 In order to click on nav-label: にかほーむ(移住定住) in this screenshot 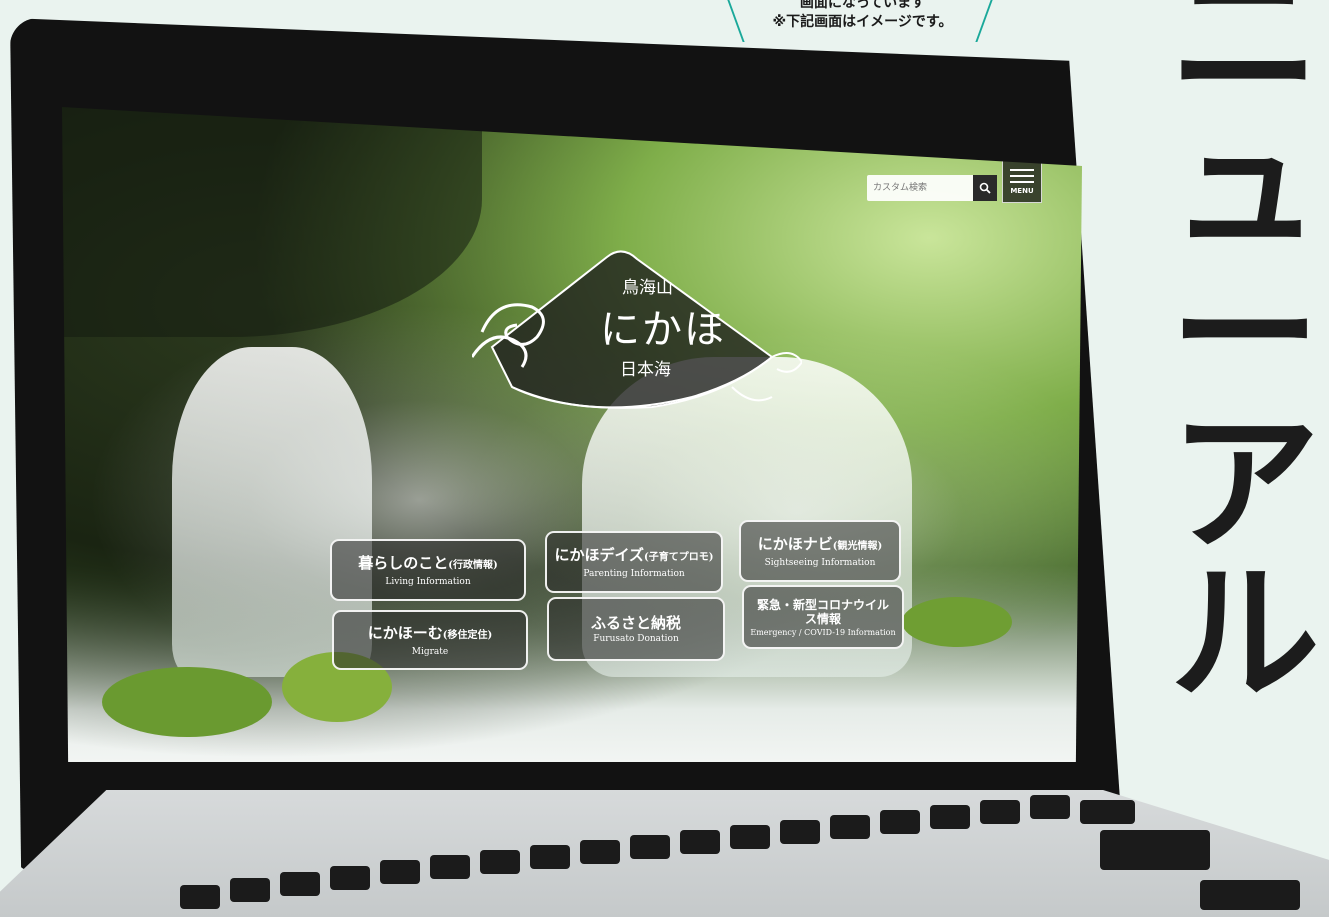, I will do `click(430, 634)`.